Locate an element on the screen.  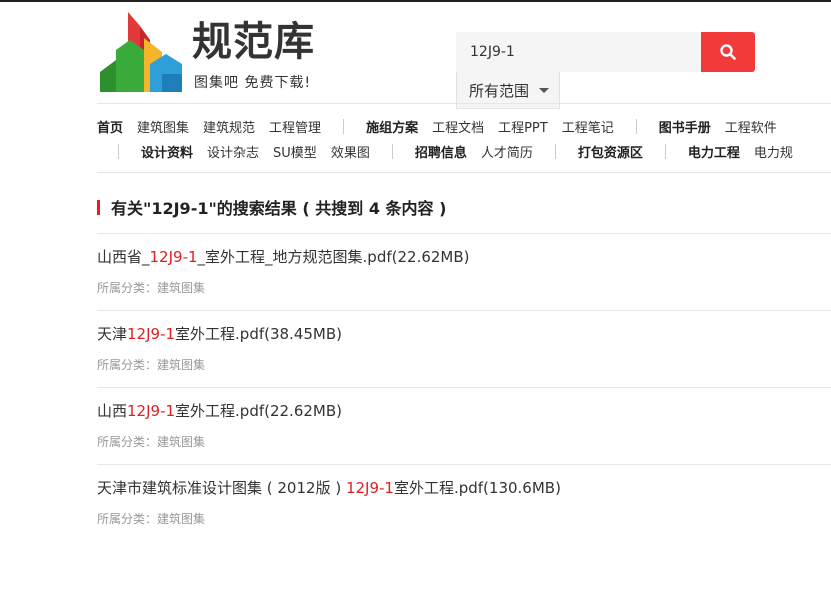
result-title-link: 天津12J9-1室外工程.pdf(38.45MB) is located at coordinates (219, 333).